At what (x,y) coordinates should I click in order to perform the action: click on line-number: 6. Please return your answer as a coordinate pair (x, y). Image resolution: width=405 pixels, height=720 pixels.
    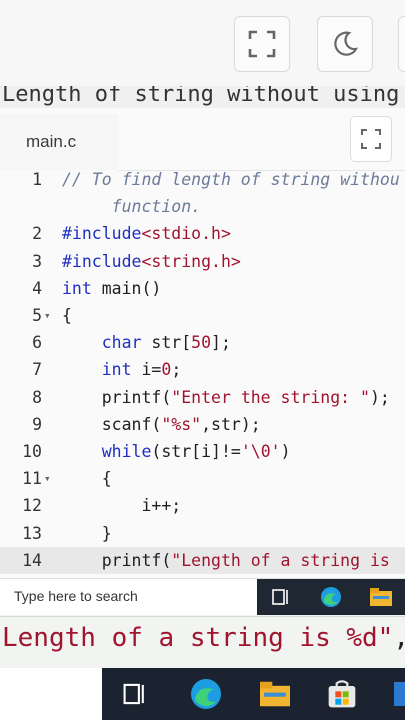
    Looking at the image, I should click on (37, 343).